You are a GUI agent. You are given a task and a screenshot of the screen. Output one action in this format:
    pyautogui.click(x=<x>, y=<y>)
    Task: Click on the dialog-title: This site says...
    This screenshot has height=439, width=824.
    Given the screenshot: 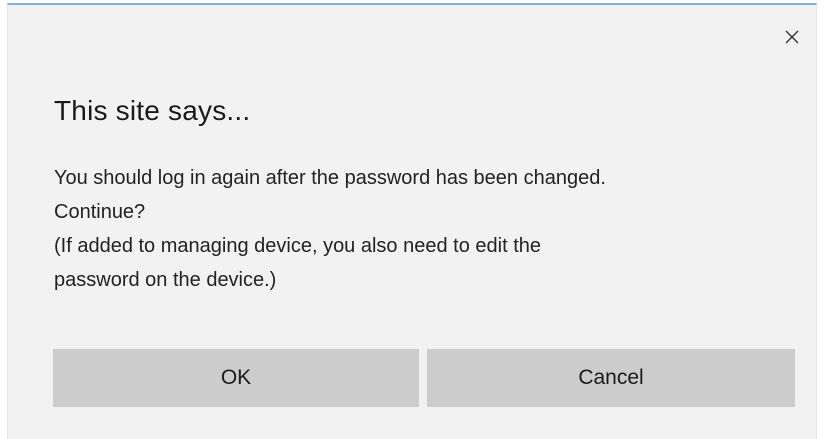 What is the action you would take?
    pyautogui.click(x=152, y=110)
    